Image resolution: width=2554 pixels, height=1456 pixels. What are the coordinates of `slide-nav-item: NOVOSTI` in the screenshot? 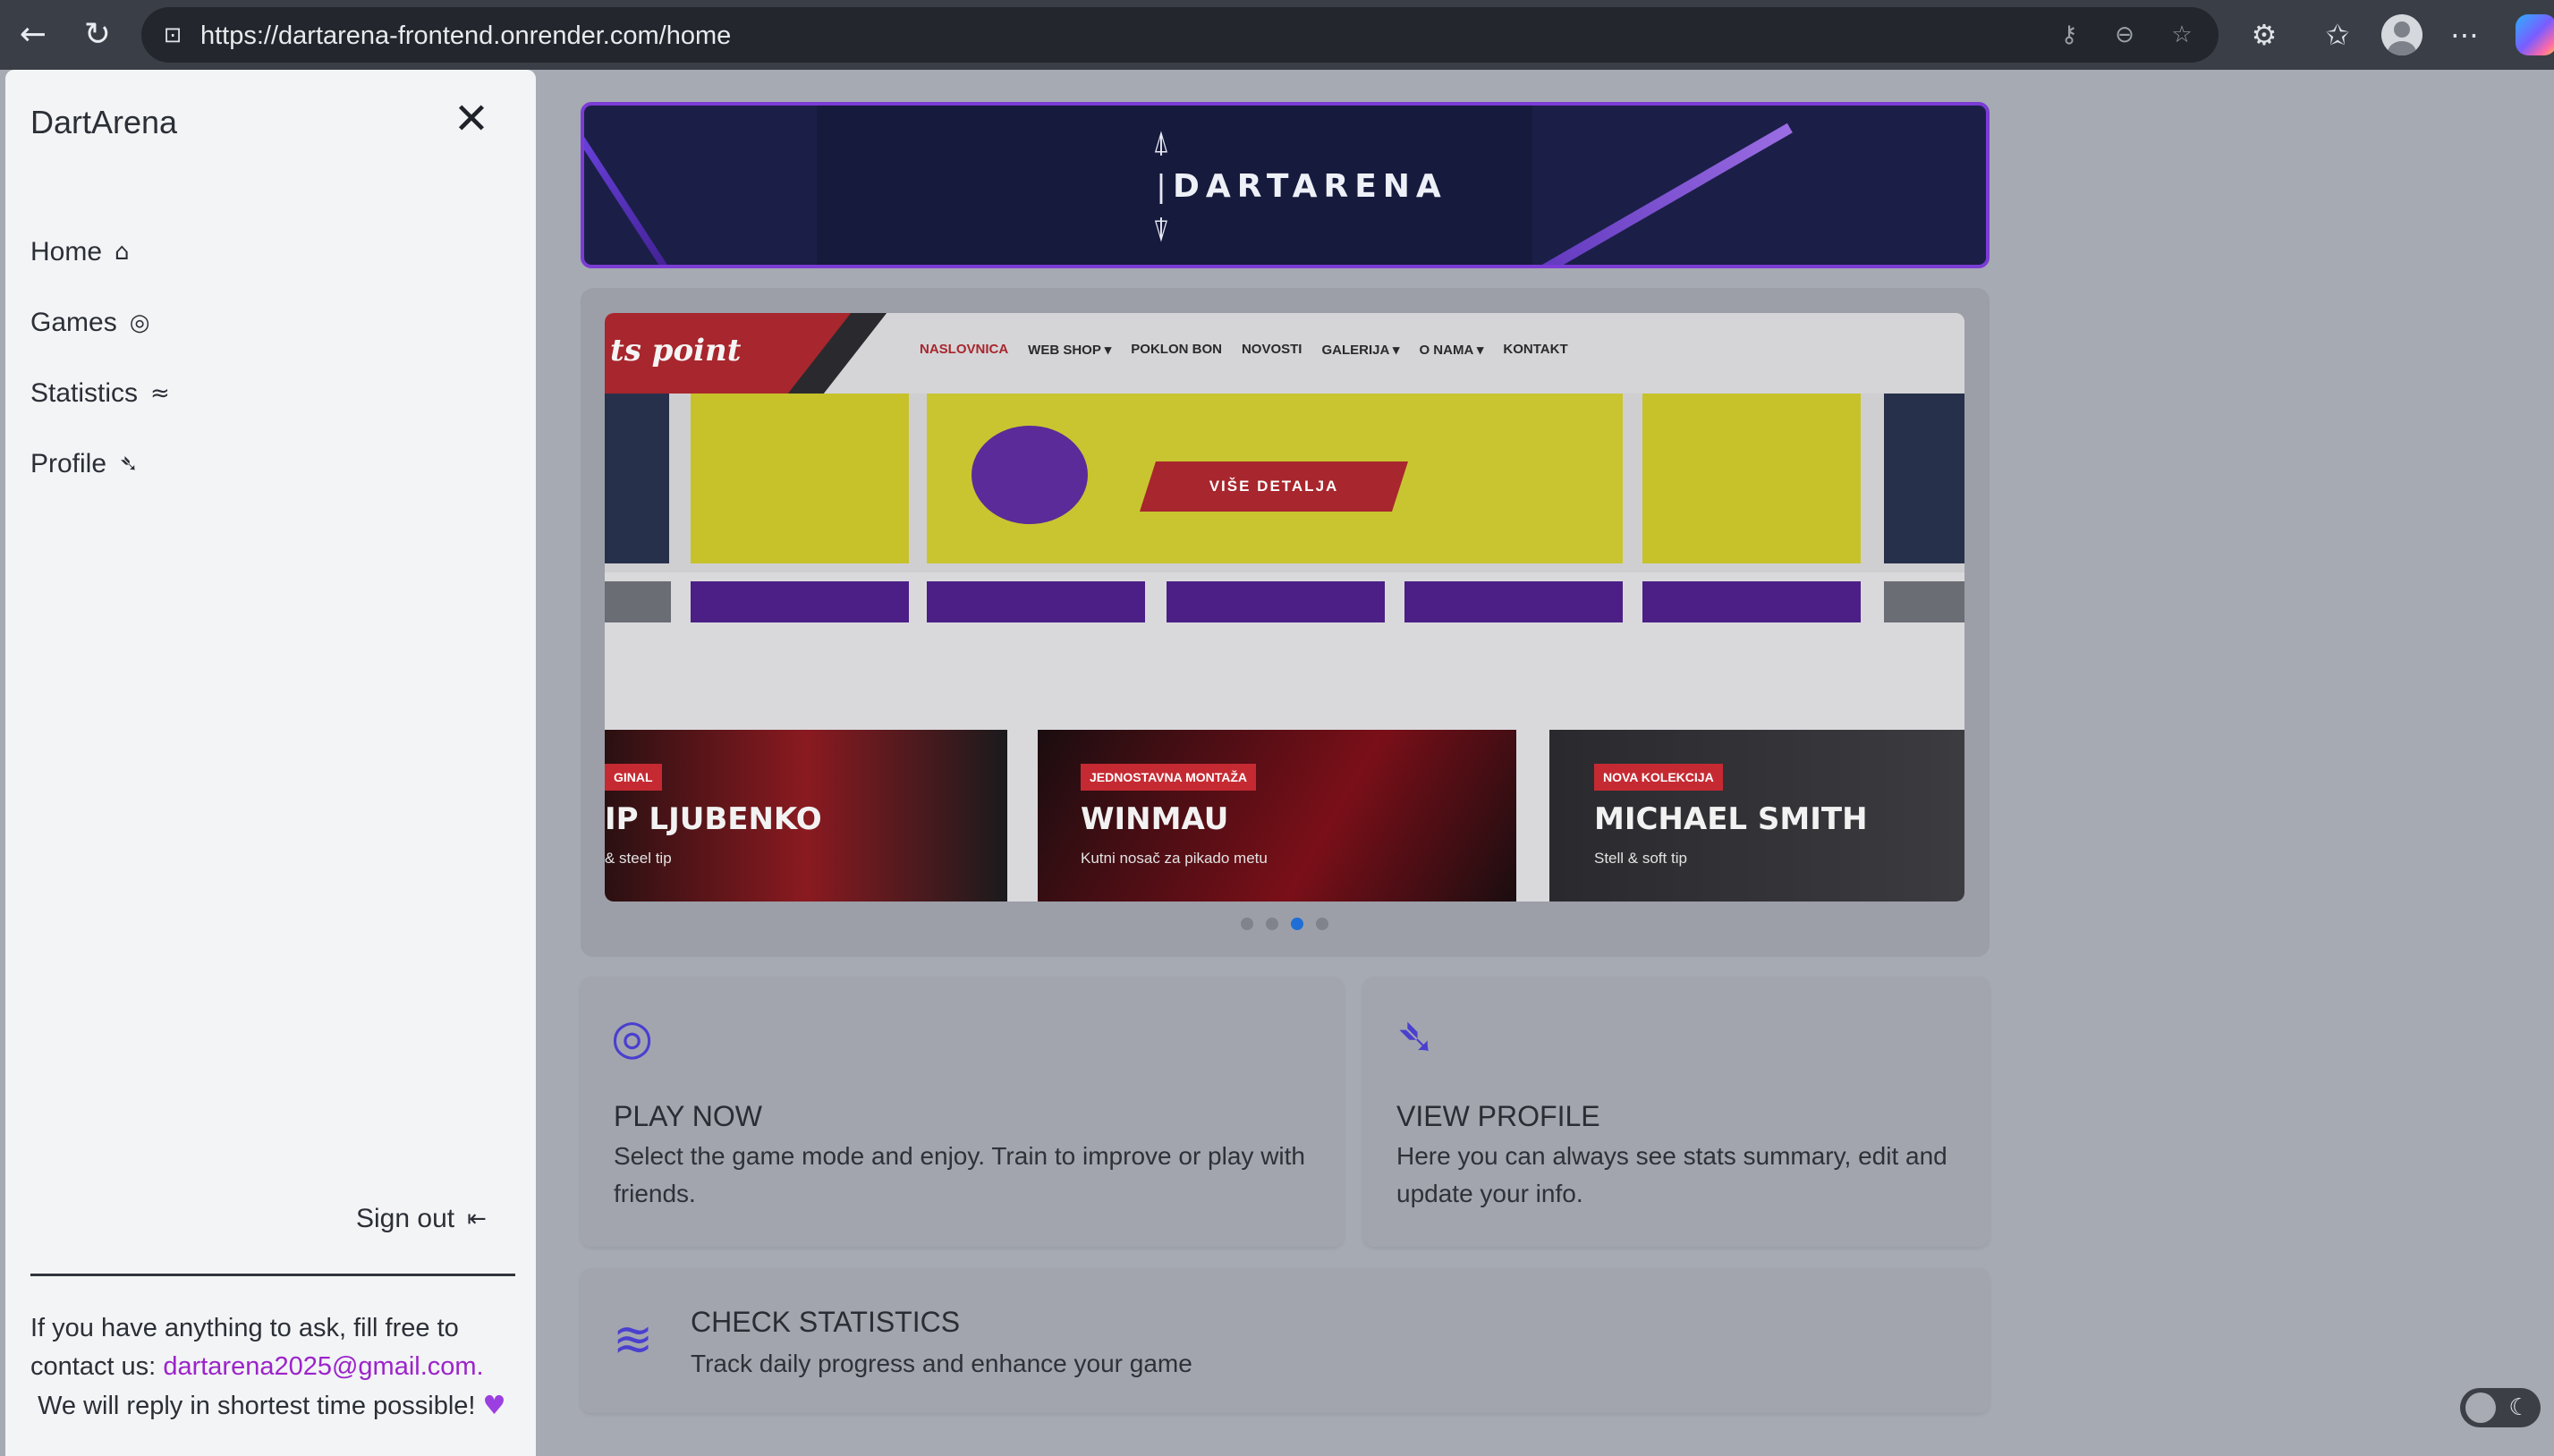 It's located at (1272, 349).